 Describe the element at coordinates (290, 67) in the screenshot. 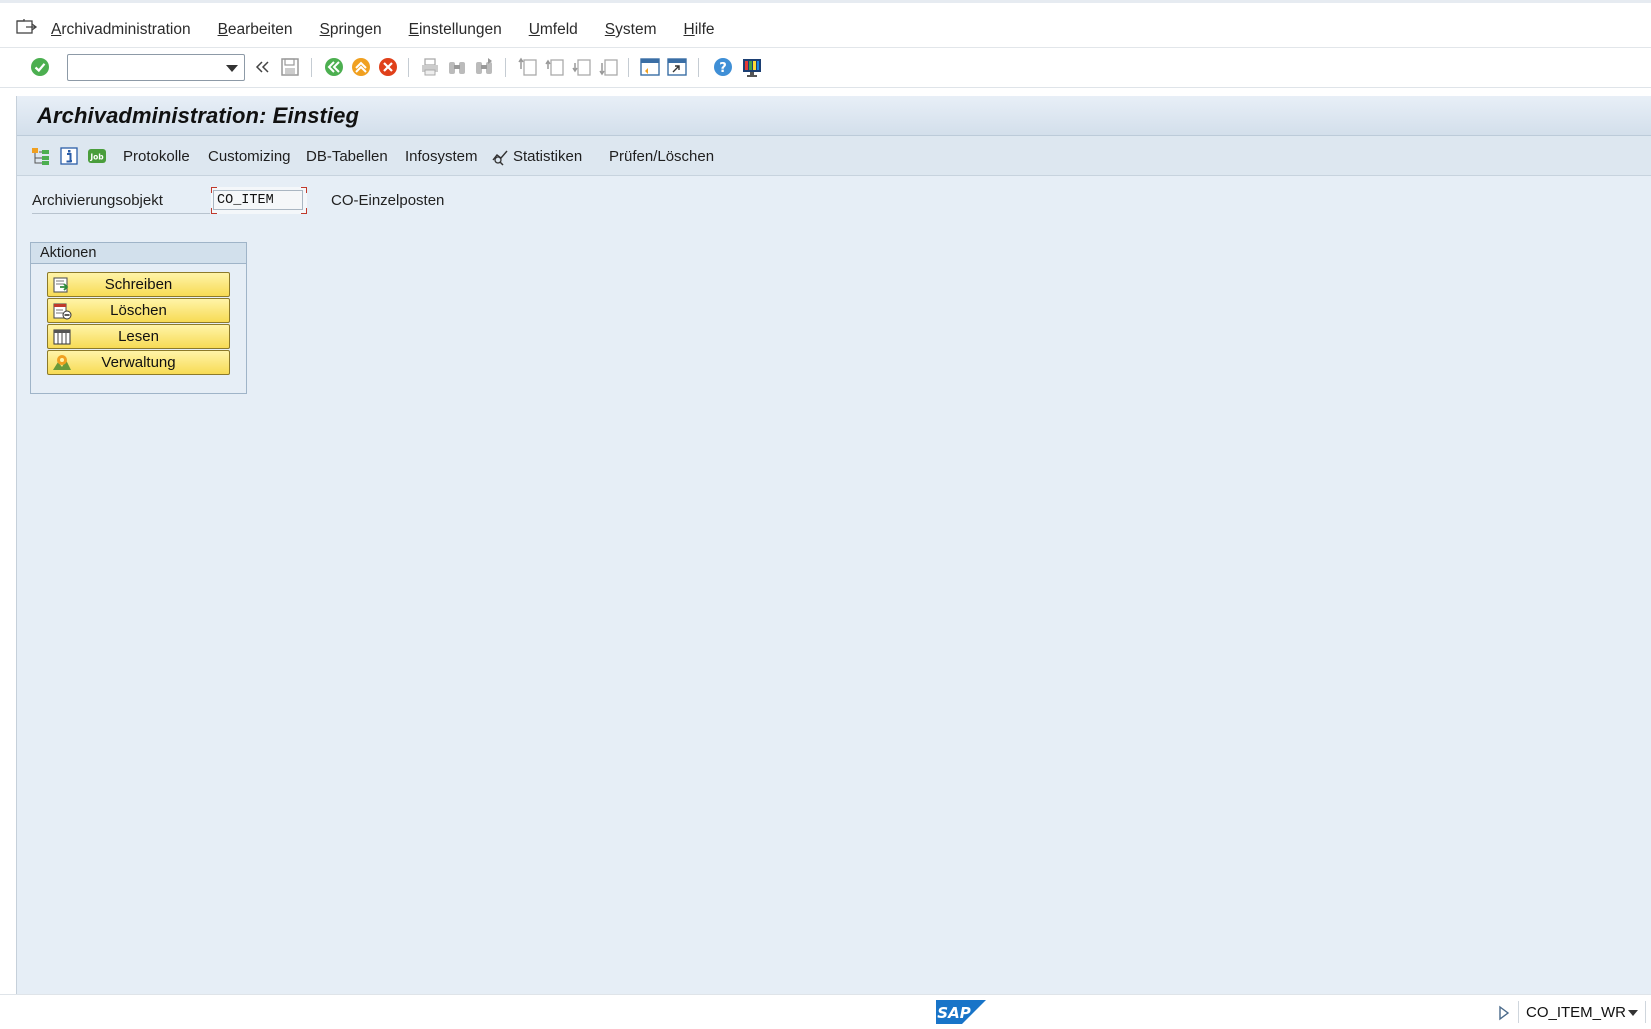

I see `save-icon` at that location.